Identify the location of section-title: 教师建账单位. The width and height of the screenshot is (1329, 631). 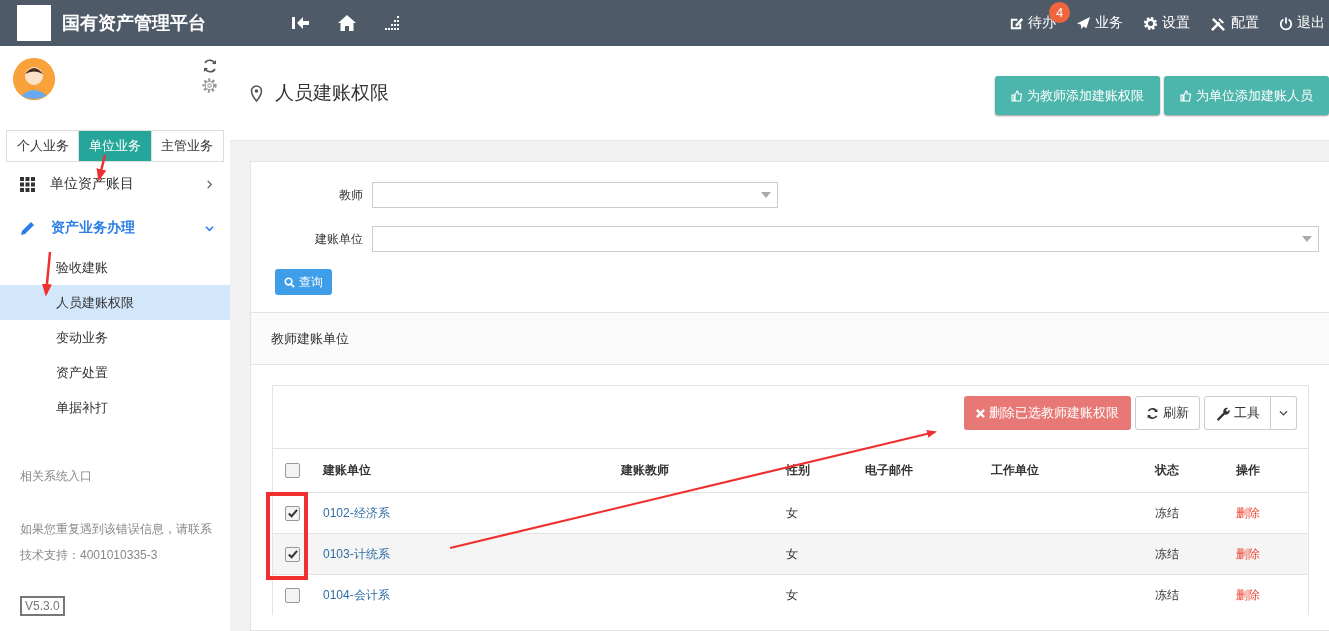
(790, 339).